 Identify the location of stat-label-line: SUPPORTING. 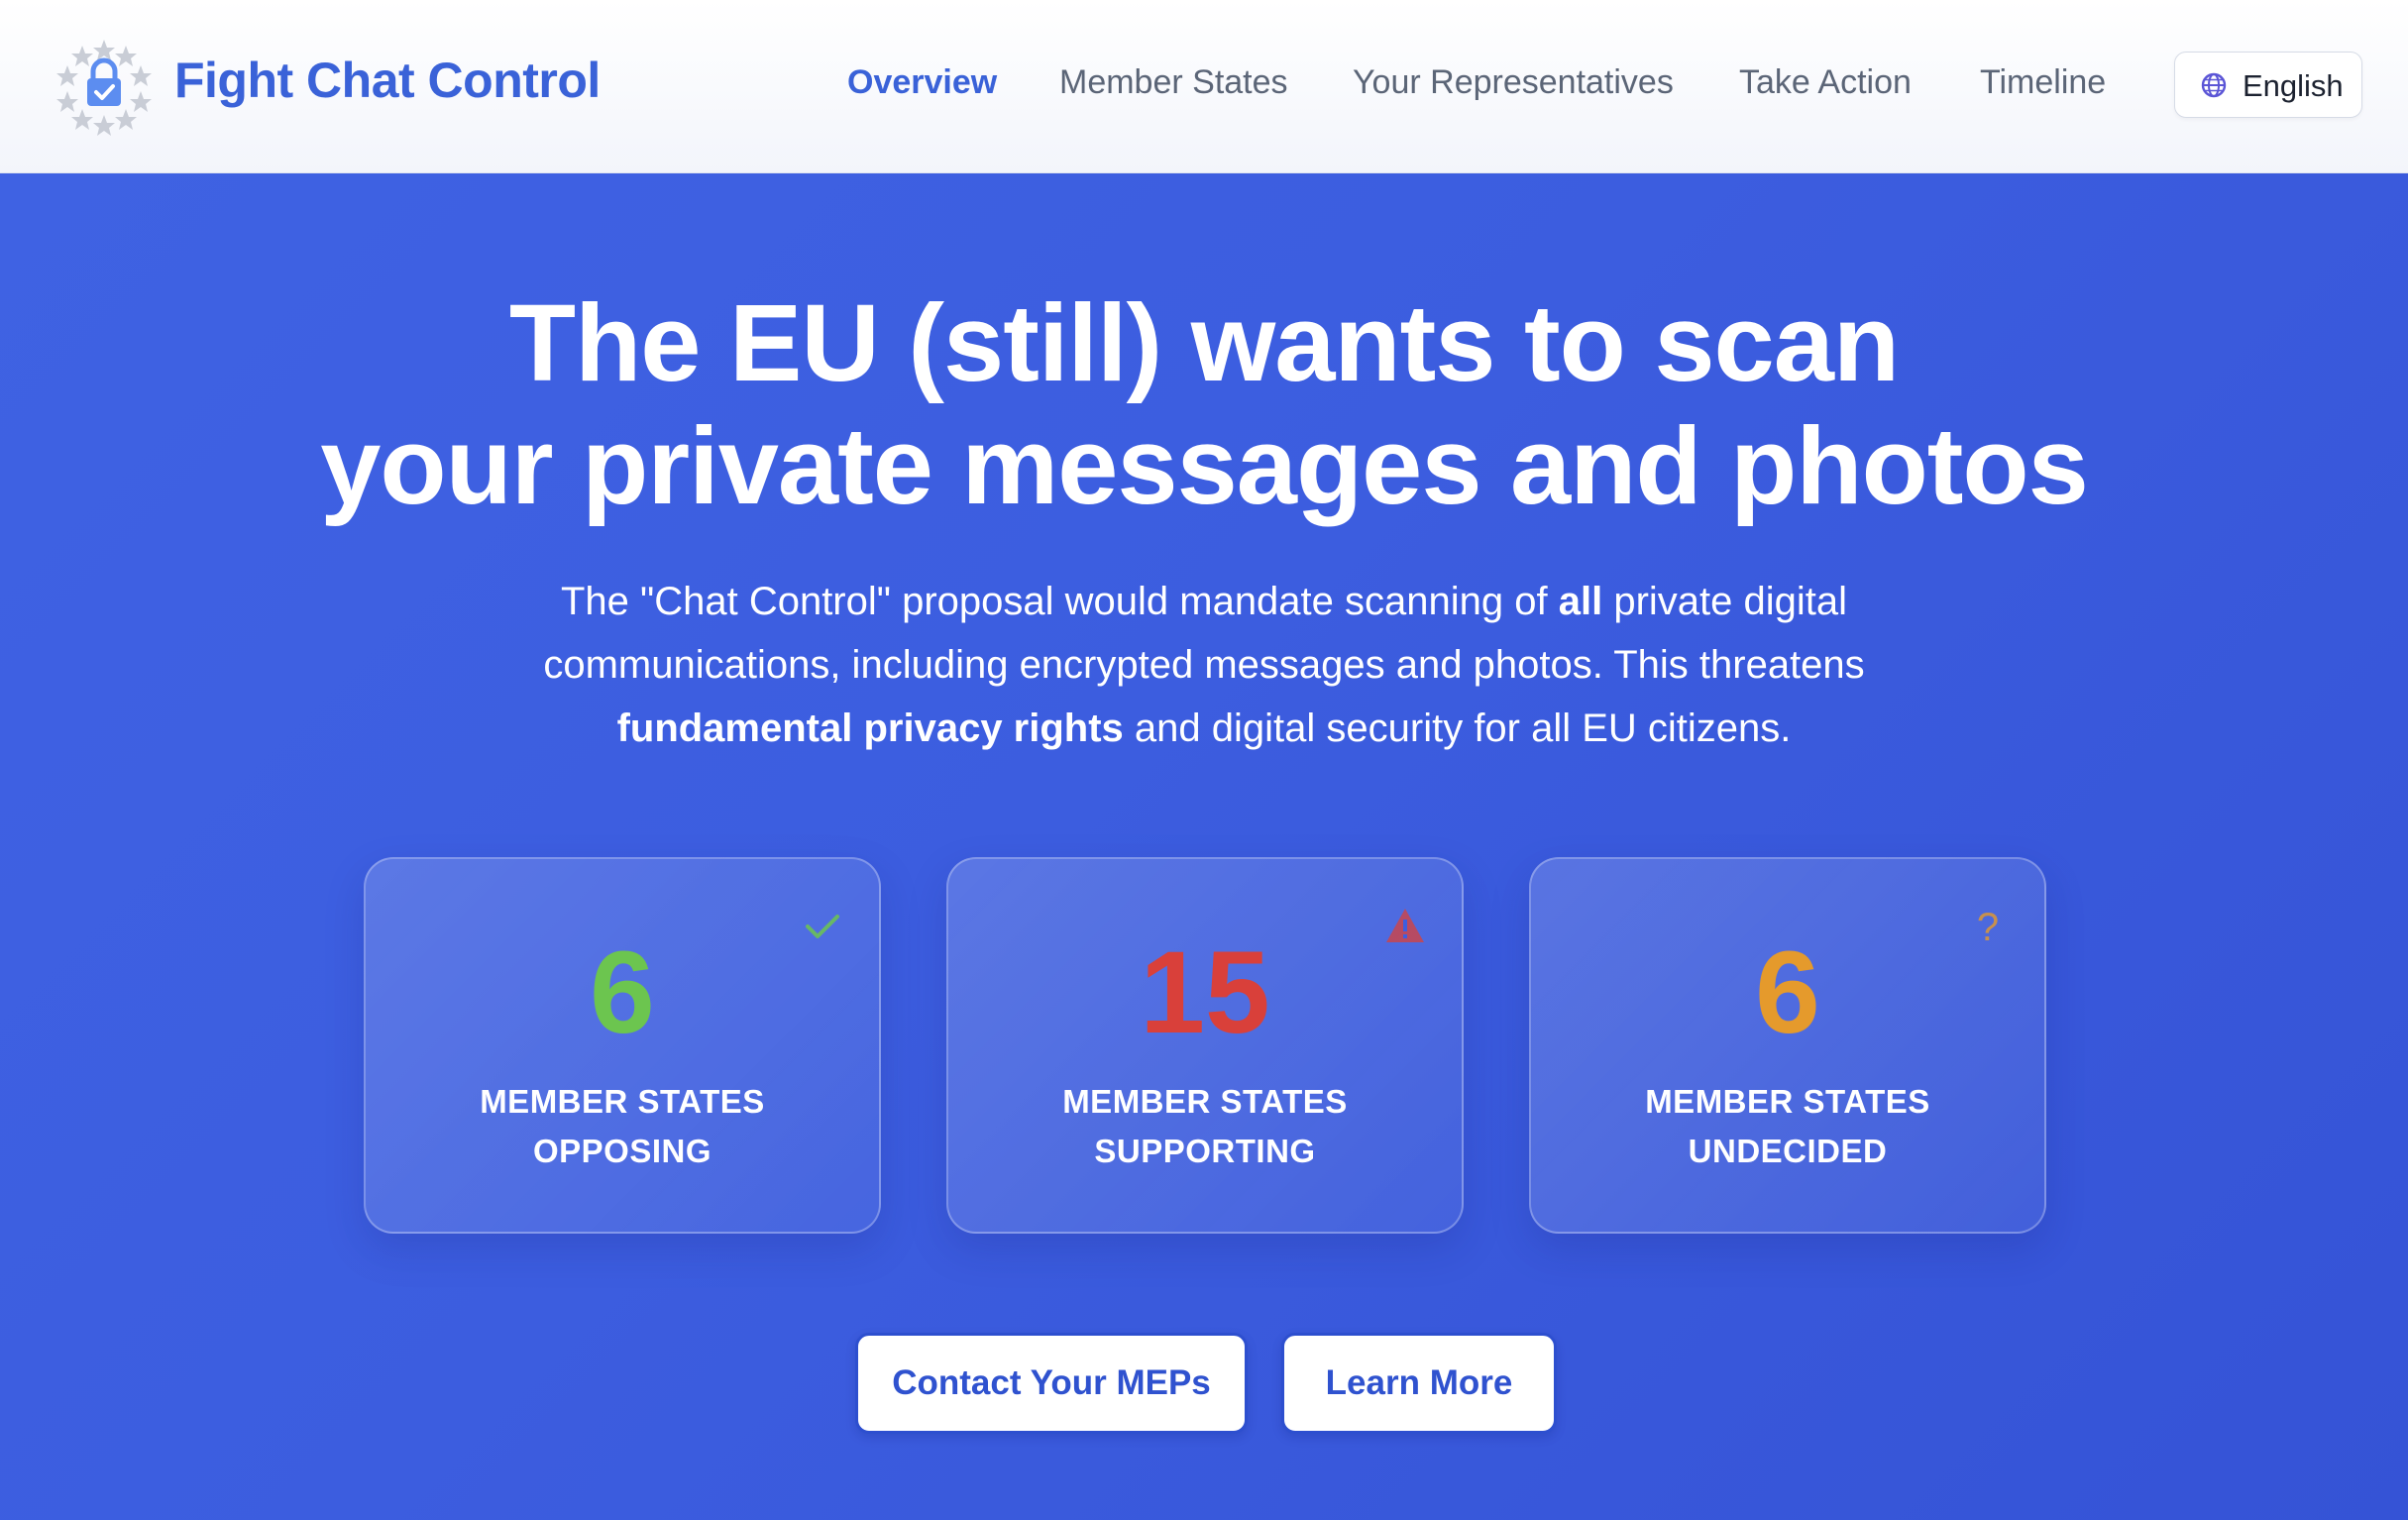
(1205, 1151).